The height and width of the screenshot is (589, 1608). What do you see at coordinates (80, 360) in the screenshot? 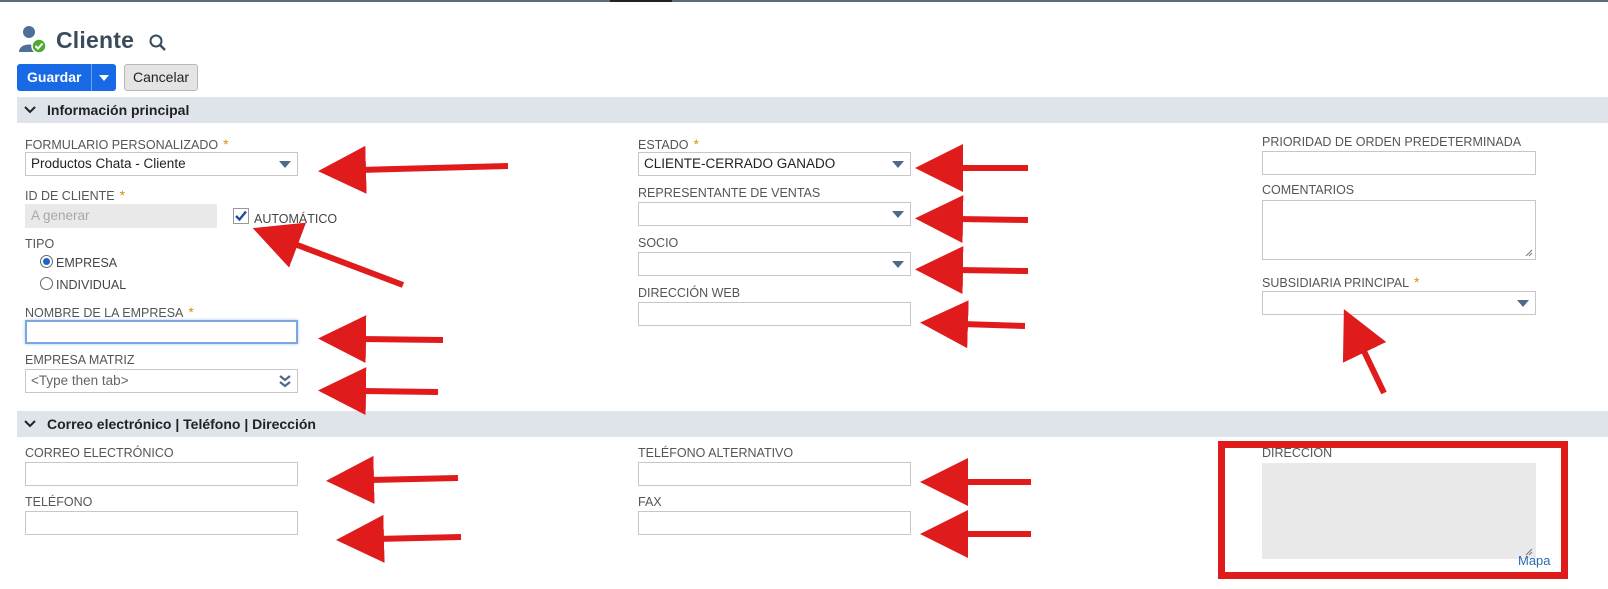
I see `parent-company-label: EMPRESA MATRIZ` at bounding box center [80, 360].